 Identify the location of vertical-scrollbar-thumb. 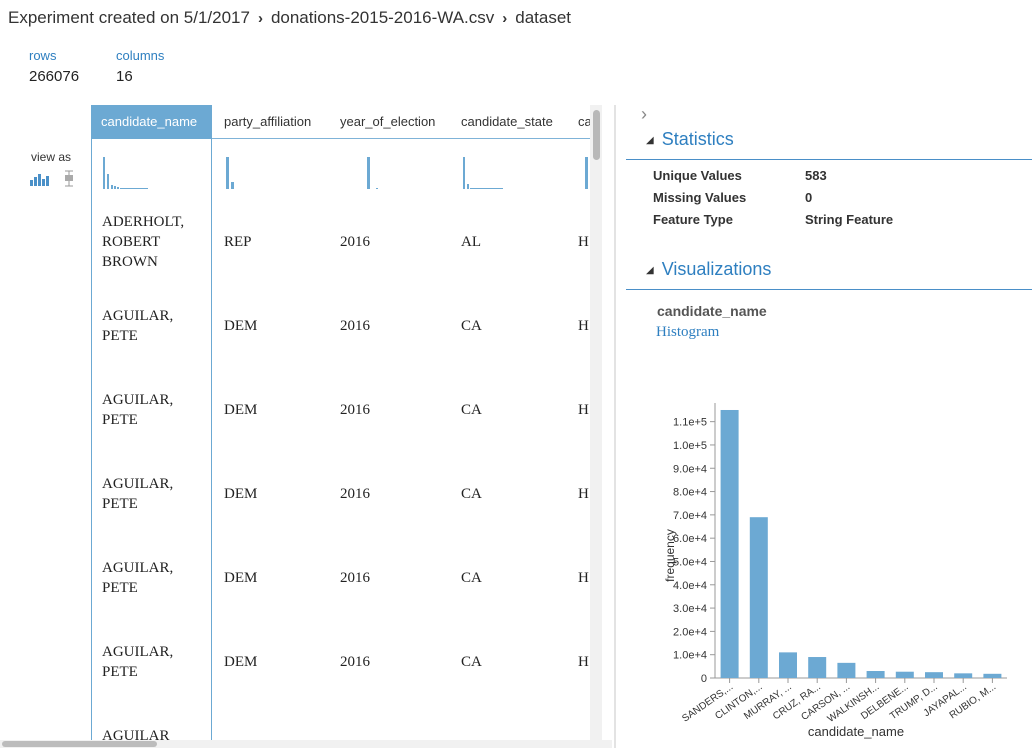
(596, 135).